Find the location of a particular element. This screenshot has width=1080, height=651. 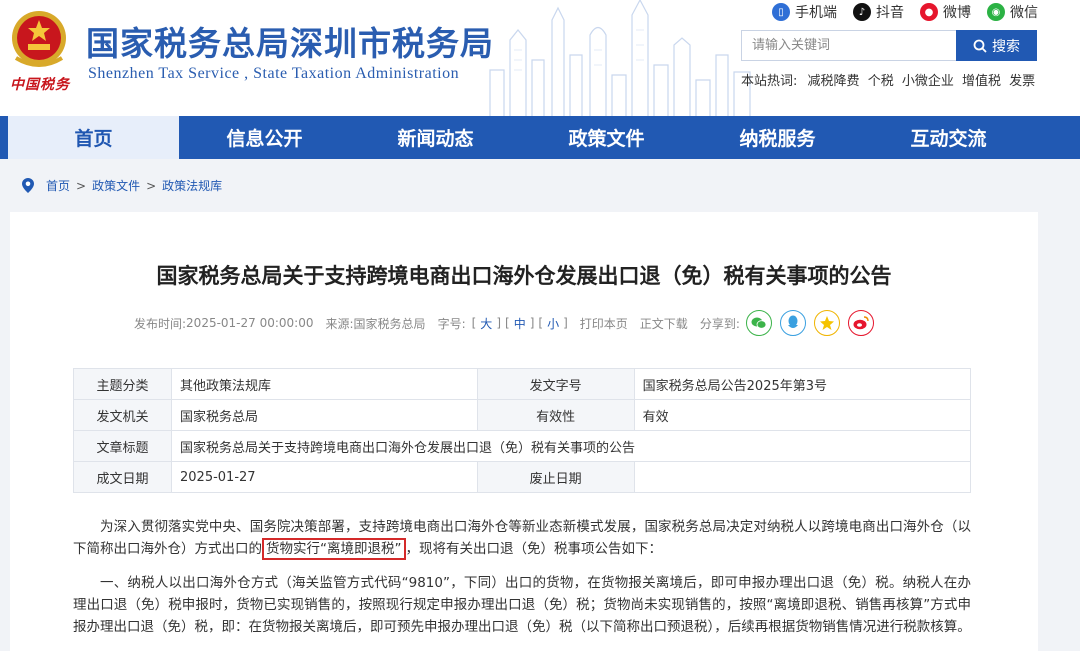

hot-words: 本站热词: 减税降费 个税 小微企业 增值税 发票 is located at coordinates (890, 79).